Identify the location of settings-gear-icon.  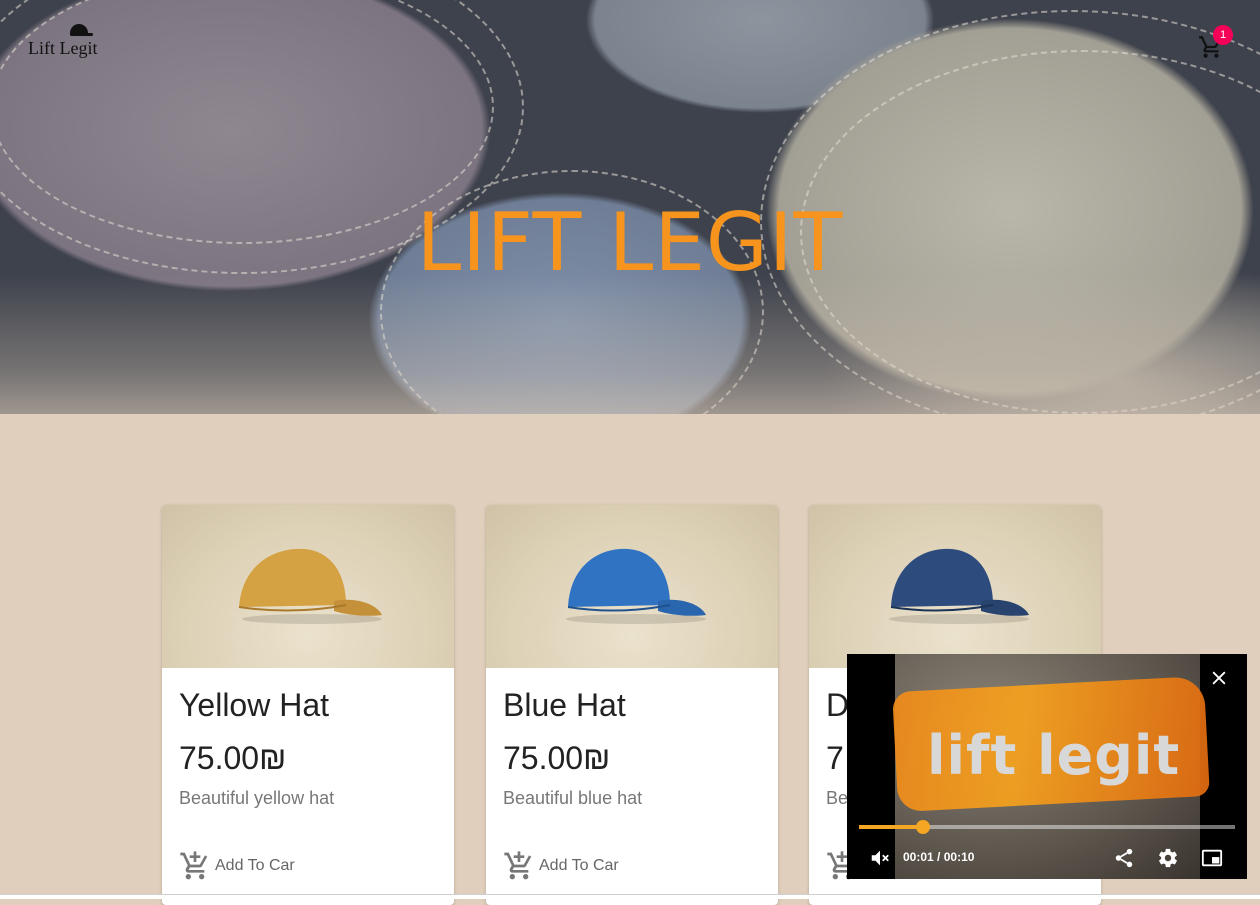
(1168, 858).